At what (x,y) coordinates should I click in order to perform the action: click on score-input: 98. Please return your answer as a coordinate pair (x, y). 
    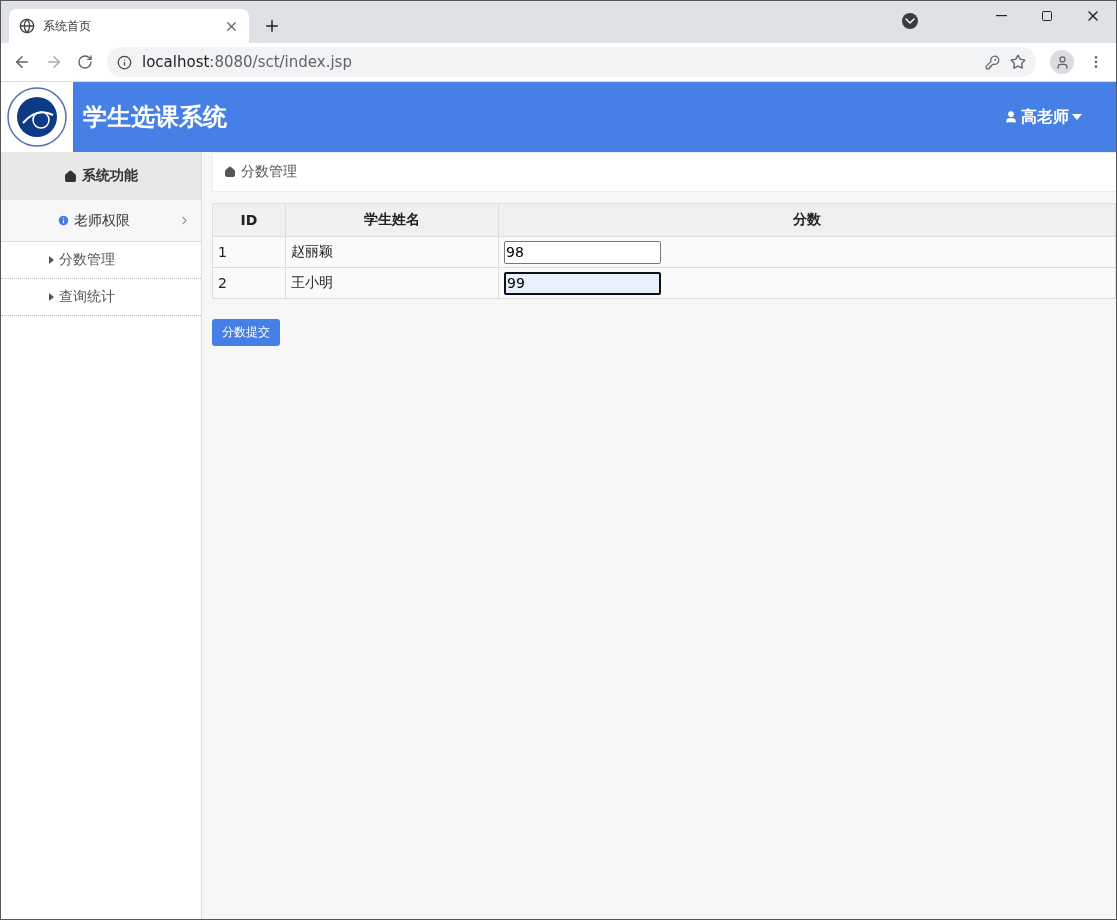
    Looking at the image, I should click on (582, 252).